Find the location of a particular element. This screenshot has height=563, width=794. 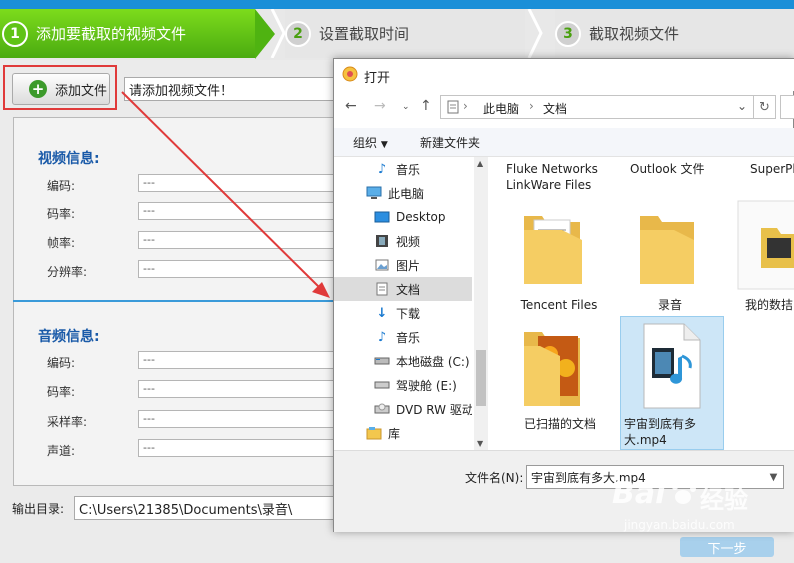

step-1: 1 添加要截取的视频文件 is located at coordinates (127, 33).